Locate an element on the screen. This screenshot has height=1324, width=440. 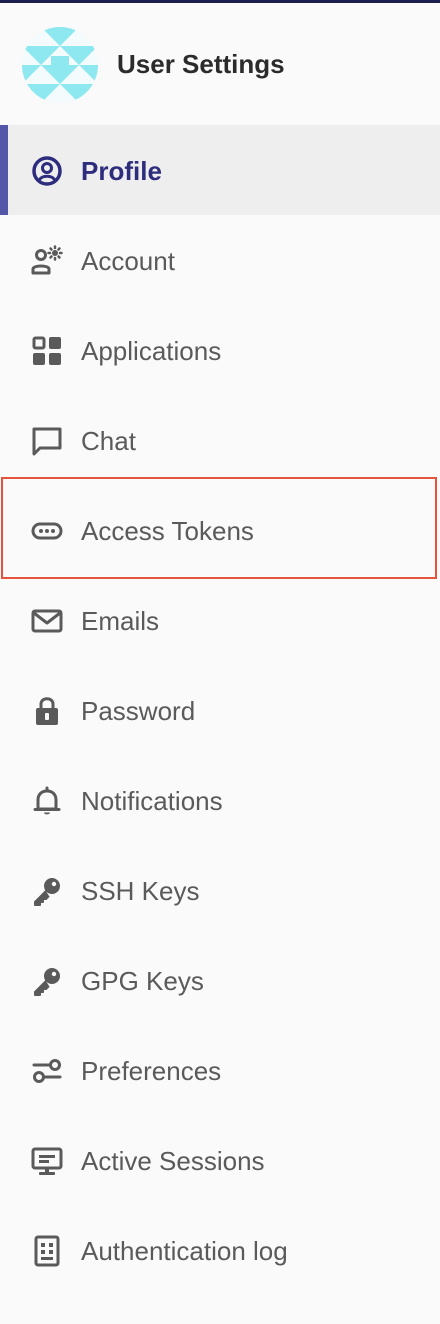
sidebar-item-applications: Applications is located at coordinates (220, 350).